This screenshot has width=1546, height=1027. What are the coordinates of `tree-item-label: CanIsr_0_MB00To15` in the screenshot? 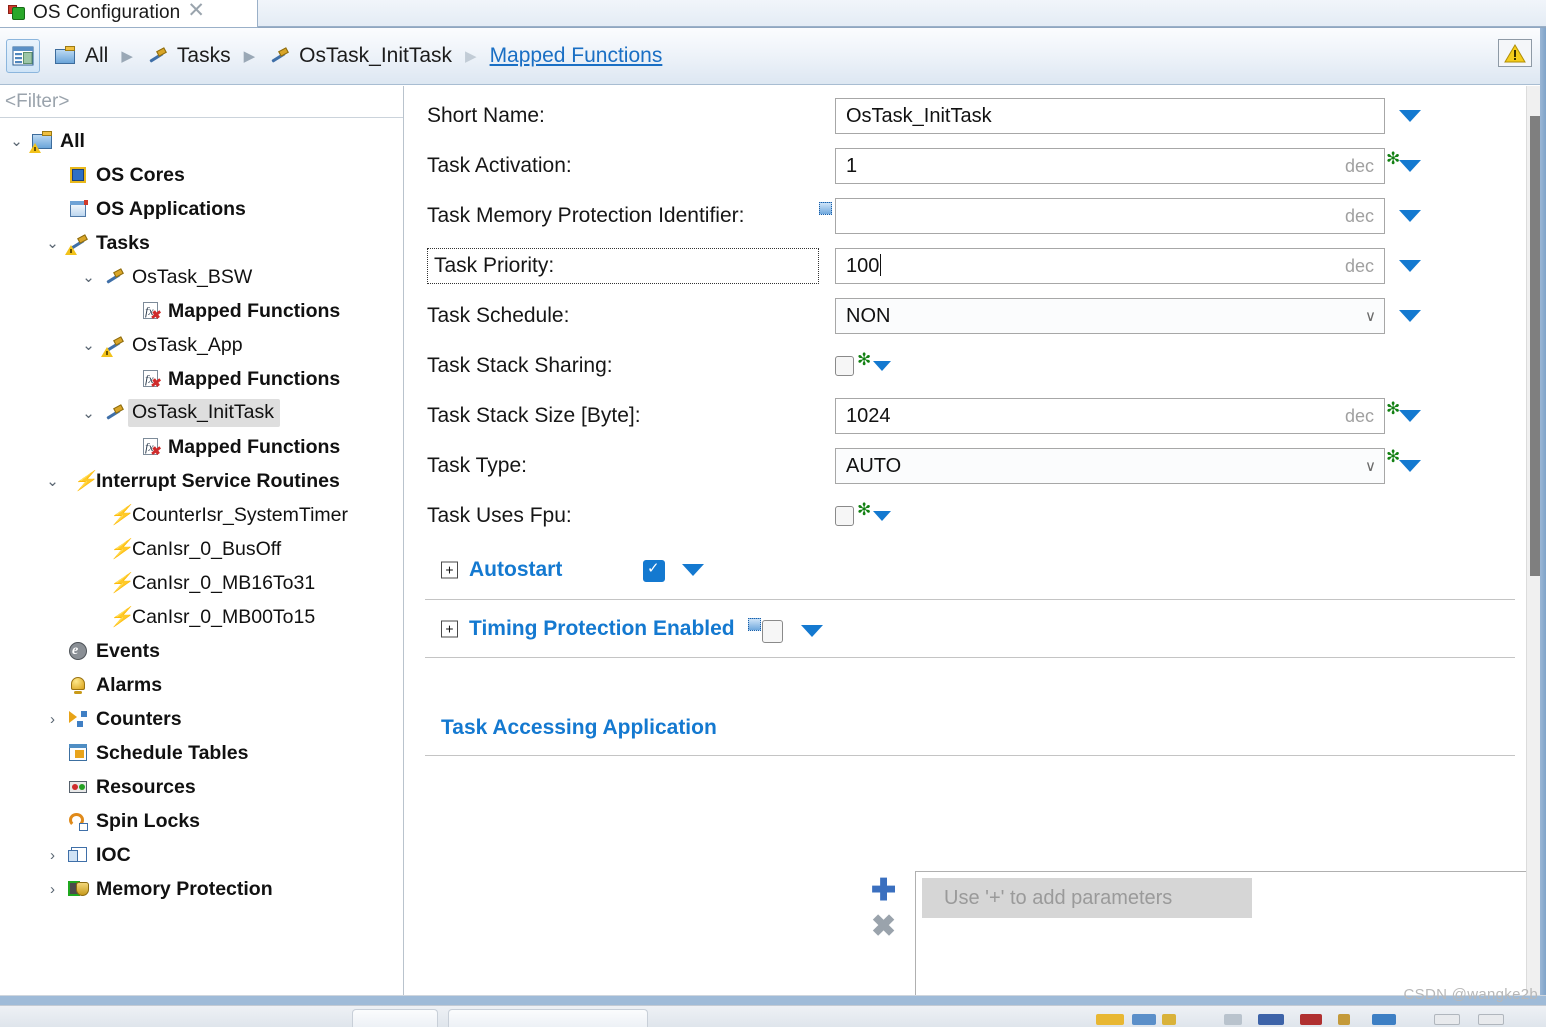 It's located at (224, 616).